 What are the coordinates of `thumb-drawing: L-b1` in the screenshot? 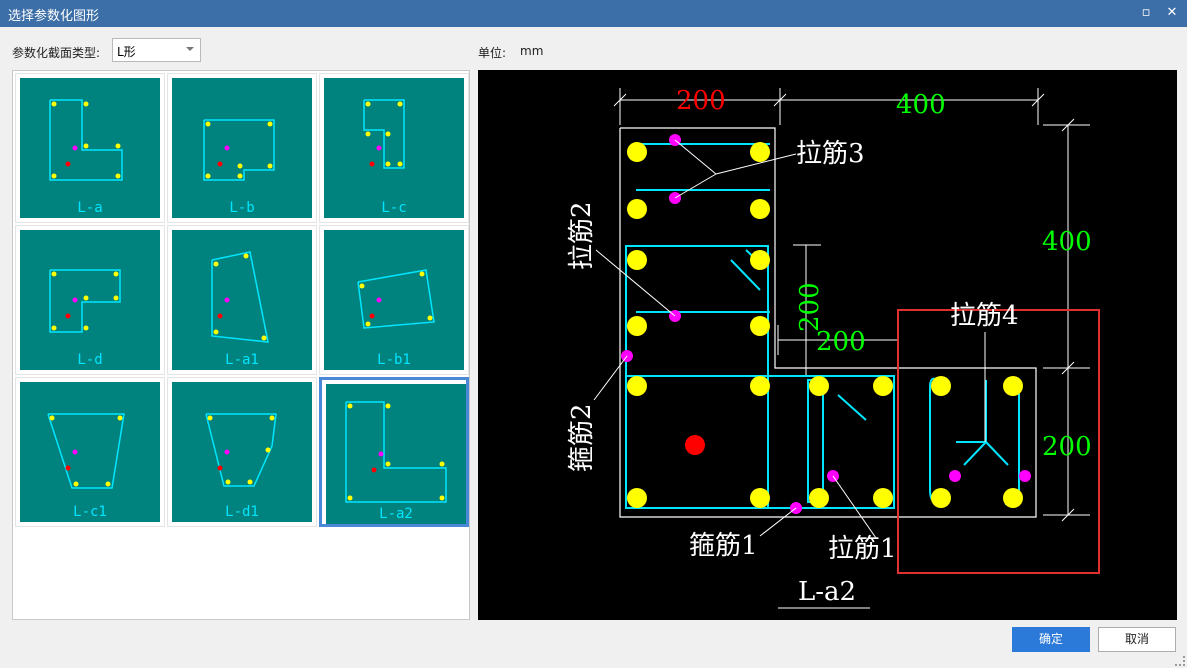 It's located at (394, 300).